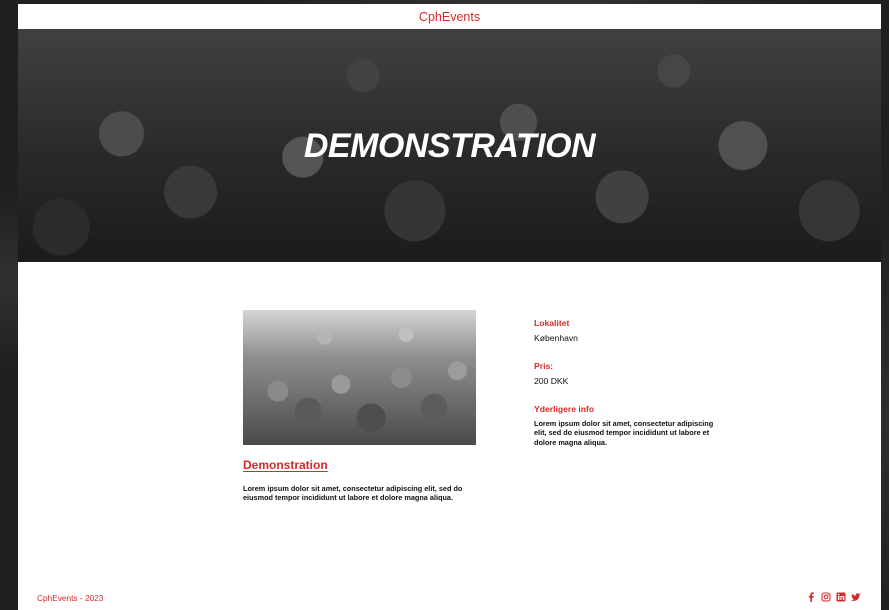 Image resolution: width=889 pixels, height=610 pixels. What do you see at coordinates (556, 330) in the screenshot?
I see `location-block: Lokalitet København` at bounding box center [556, 330].